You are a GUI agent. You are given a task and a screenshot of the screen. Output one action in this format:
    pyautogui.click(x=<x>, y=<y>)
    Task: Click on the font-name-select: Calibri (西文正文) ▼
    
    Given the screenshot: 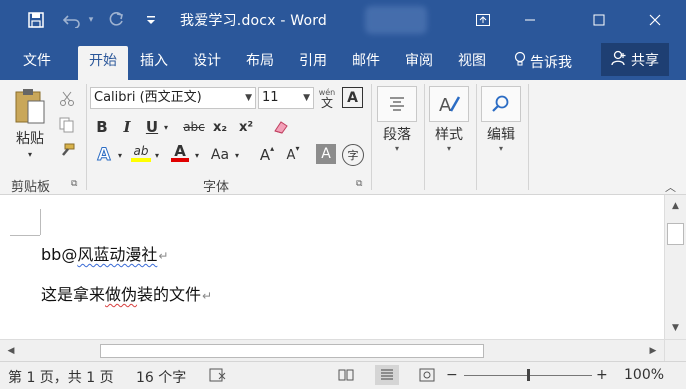 What is the action you would take?
    pyautogui.click(x=173, y=98)
    